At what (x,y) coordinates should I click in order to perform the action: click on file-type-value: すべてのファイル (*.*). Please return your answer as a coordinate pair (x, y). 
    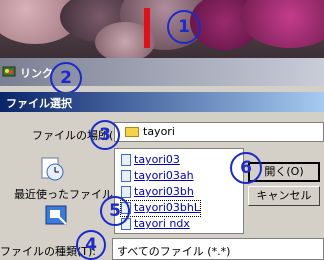
    Looking at the image, I should click on (174, 251).